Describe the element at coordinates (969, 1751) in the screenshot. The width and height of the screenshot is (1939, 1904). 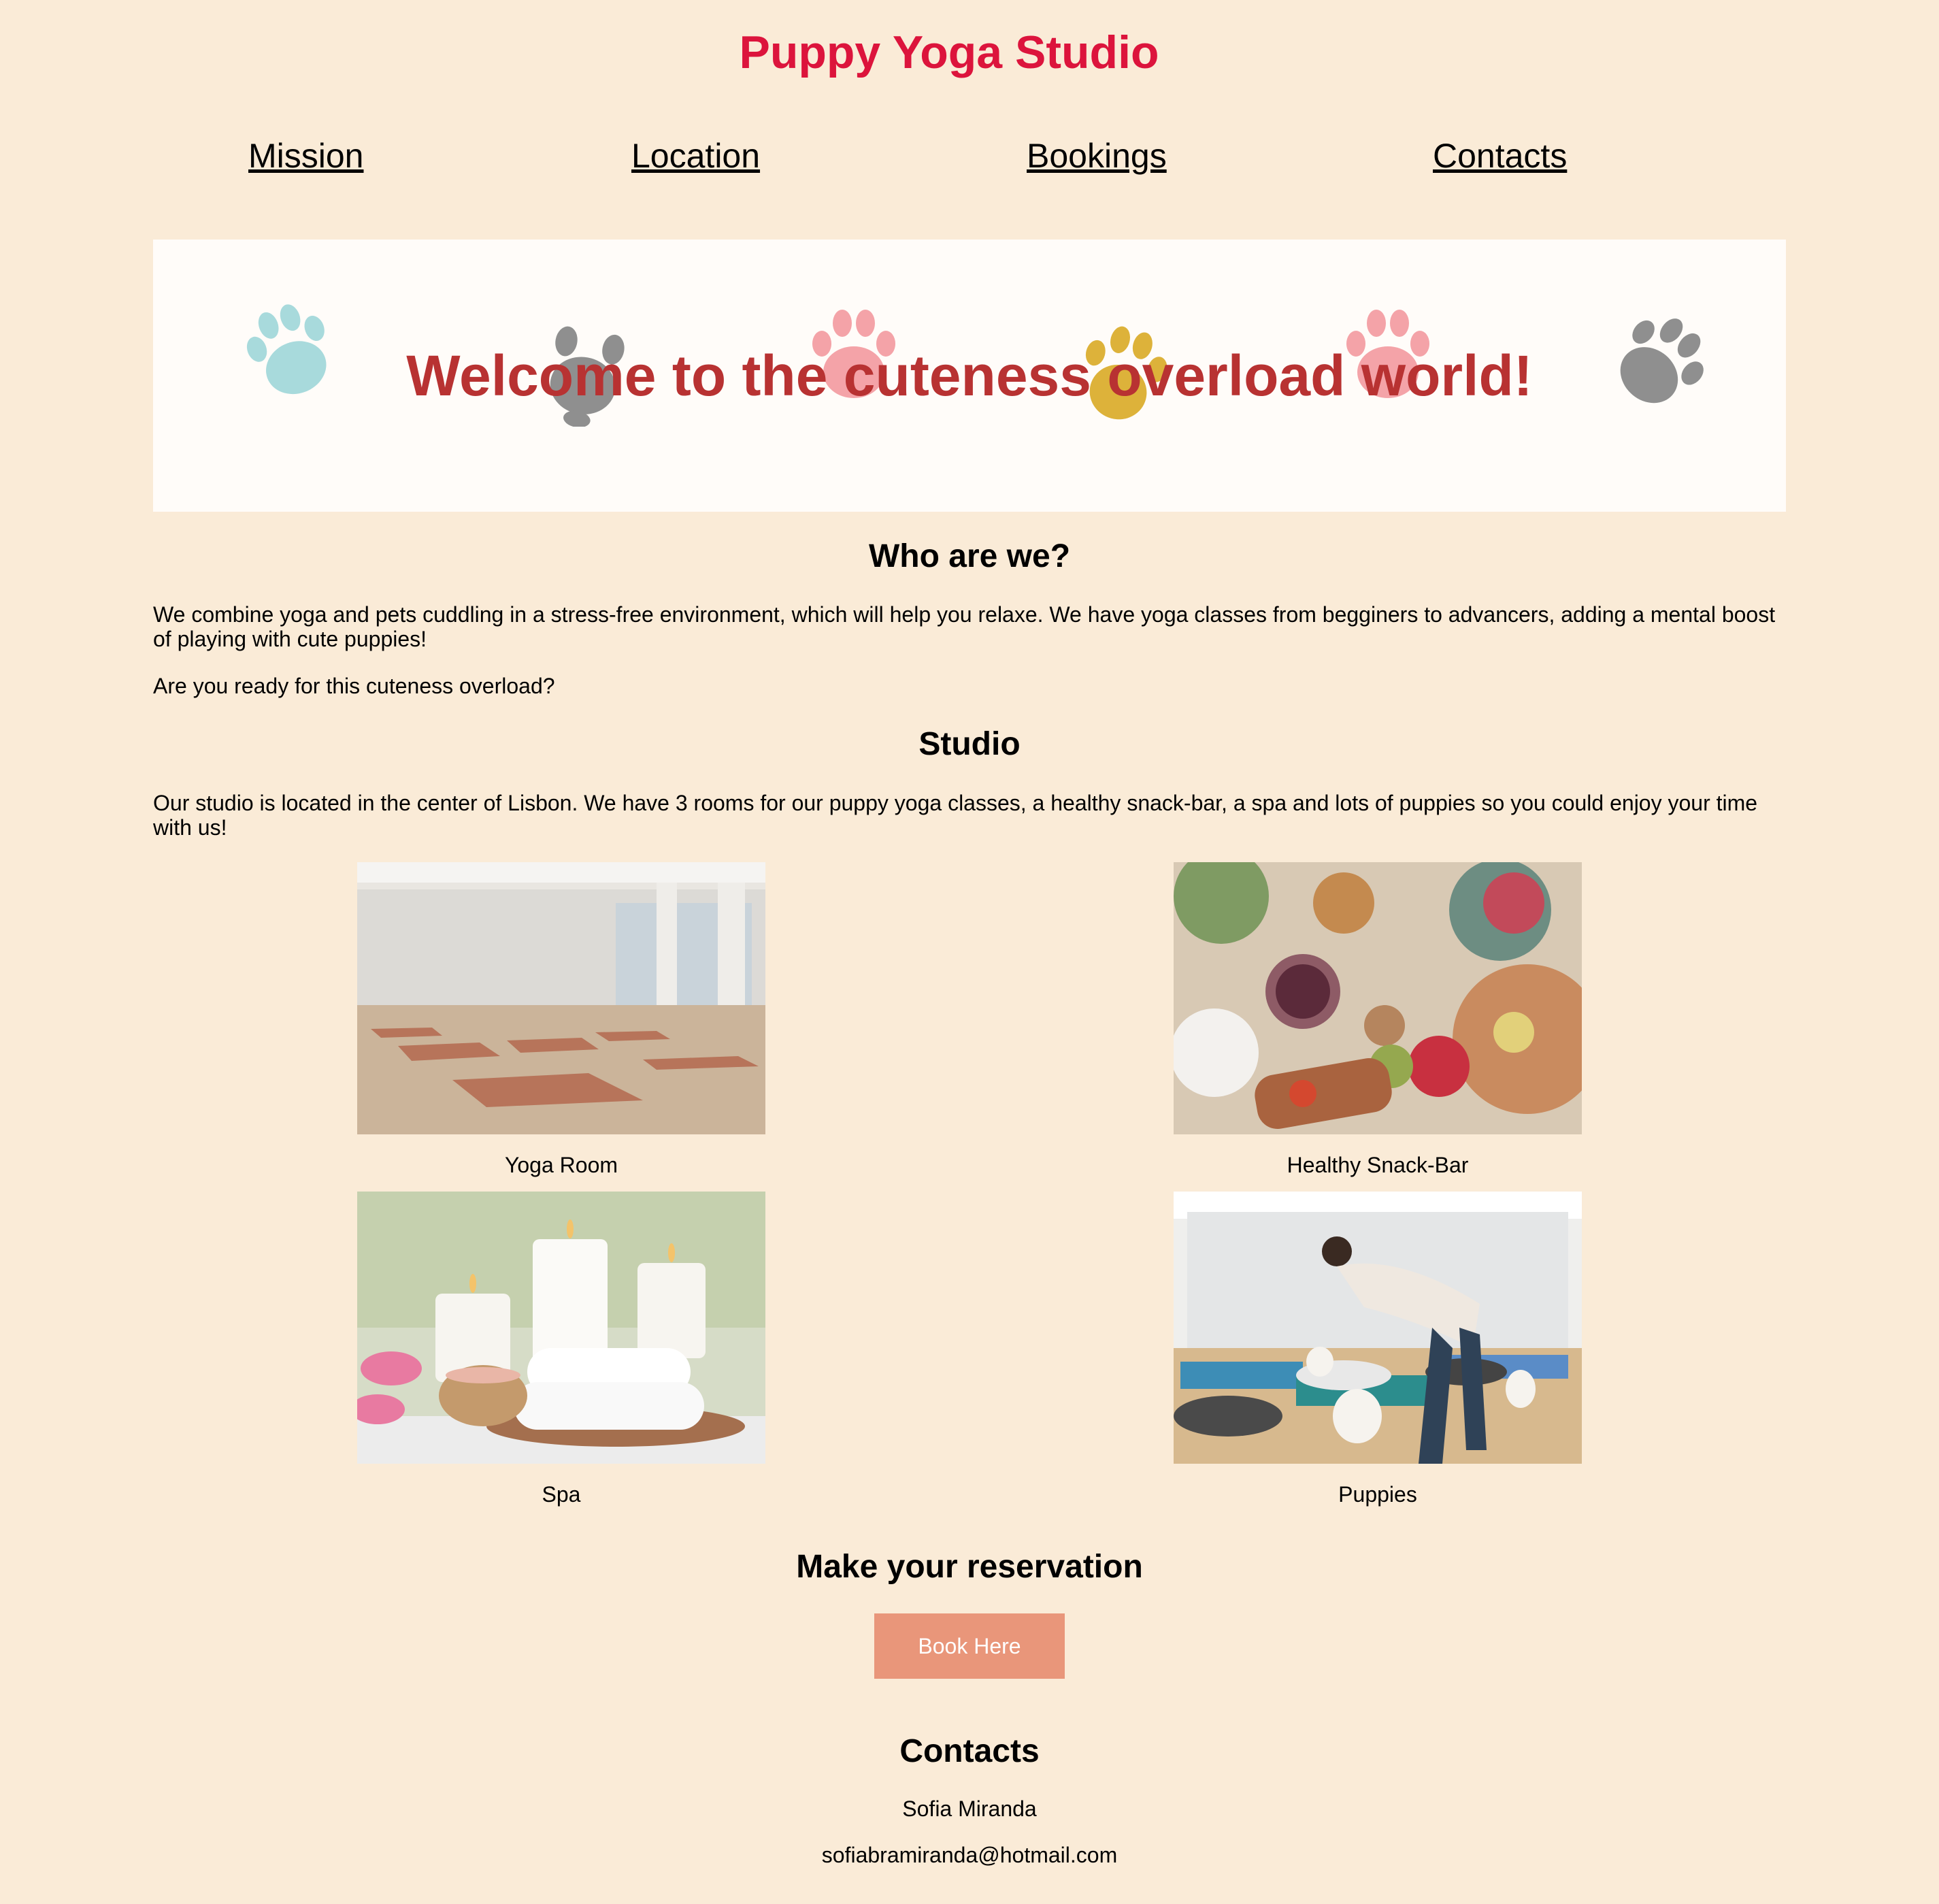
I see `contacts-heading: Contacts` at that location.